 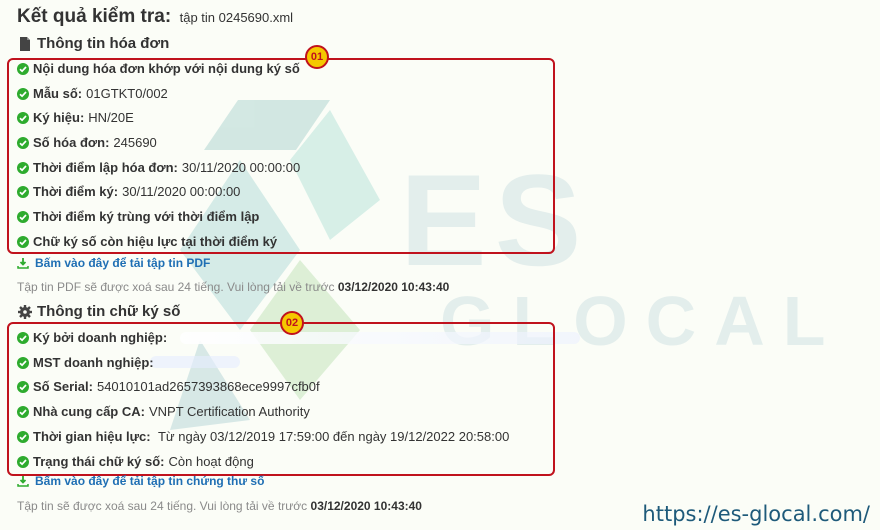 What do you see at coordinates (150, 481) in the screenshot?
I see `download-certificate-label: Bấm vào đây để tải tập tin chứng thư số` at bounding box center [150, 481].